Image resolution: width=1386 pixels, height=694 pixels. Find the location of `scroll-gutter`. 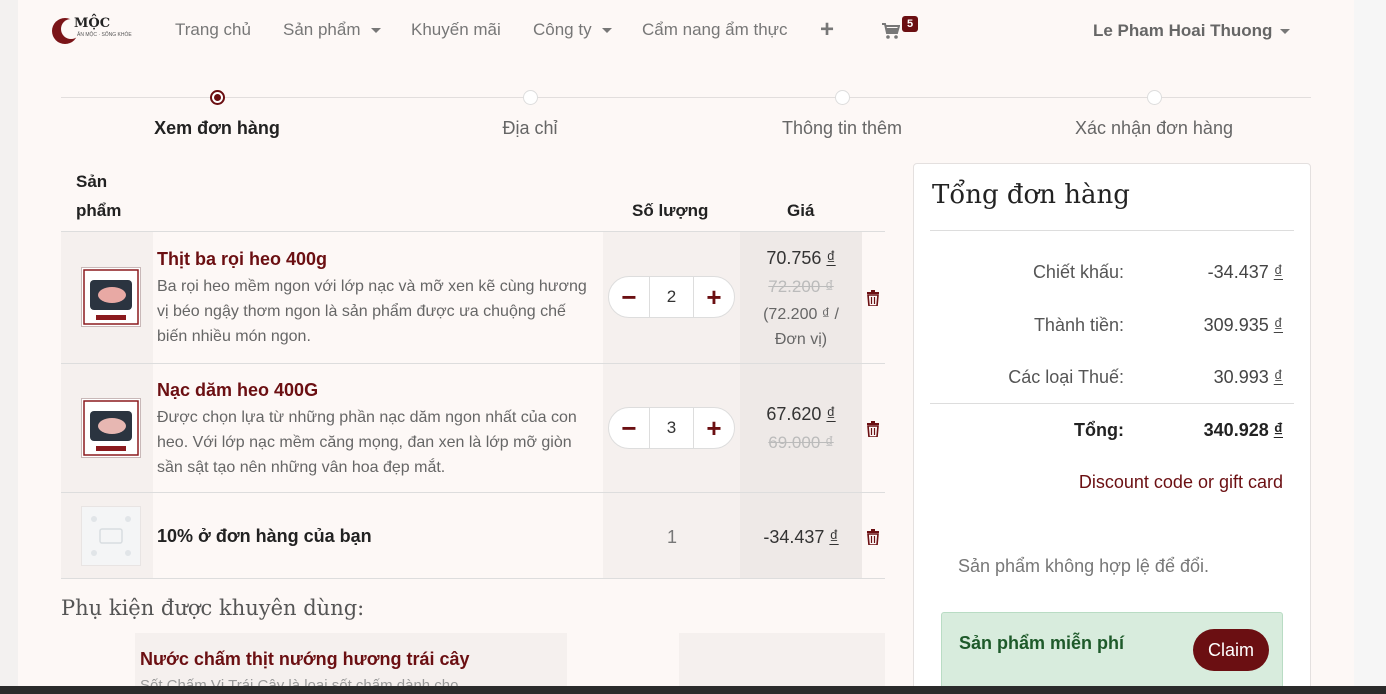

scroll-gutter is located at coordinates (1370, 343).